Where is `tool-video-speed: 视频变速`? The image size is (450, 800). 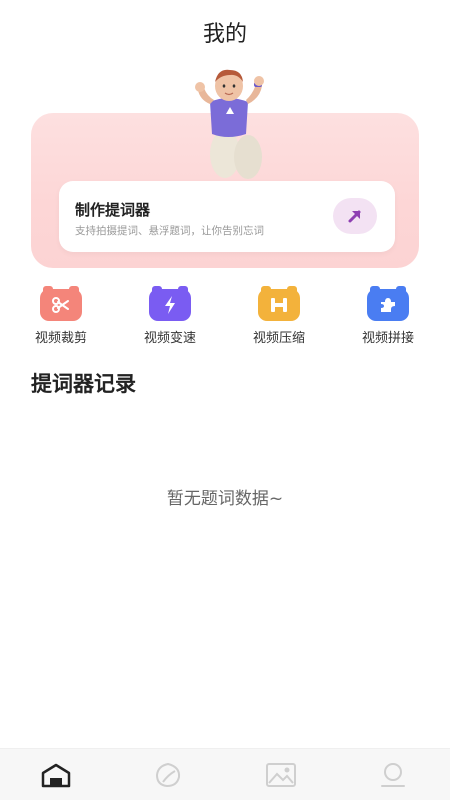 tool-video-speed: 视频变速 is located at coordinates (170, 316).